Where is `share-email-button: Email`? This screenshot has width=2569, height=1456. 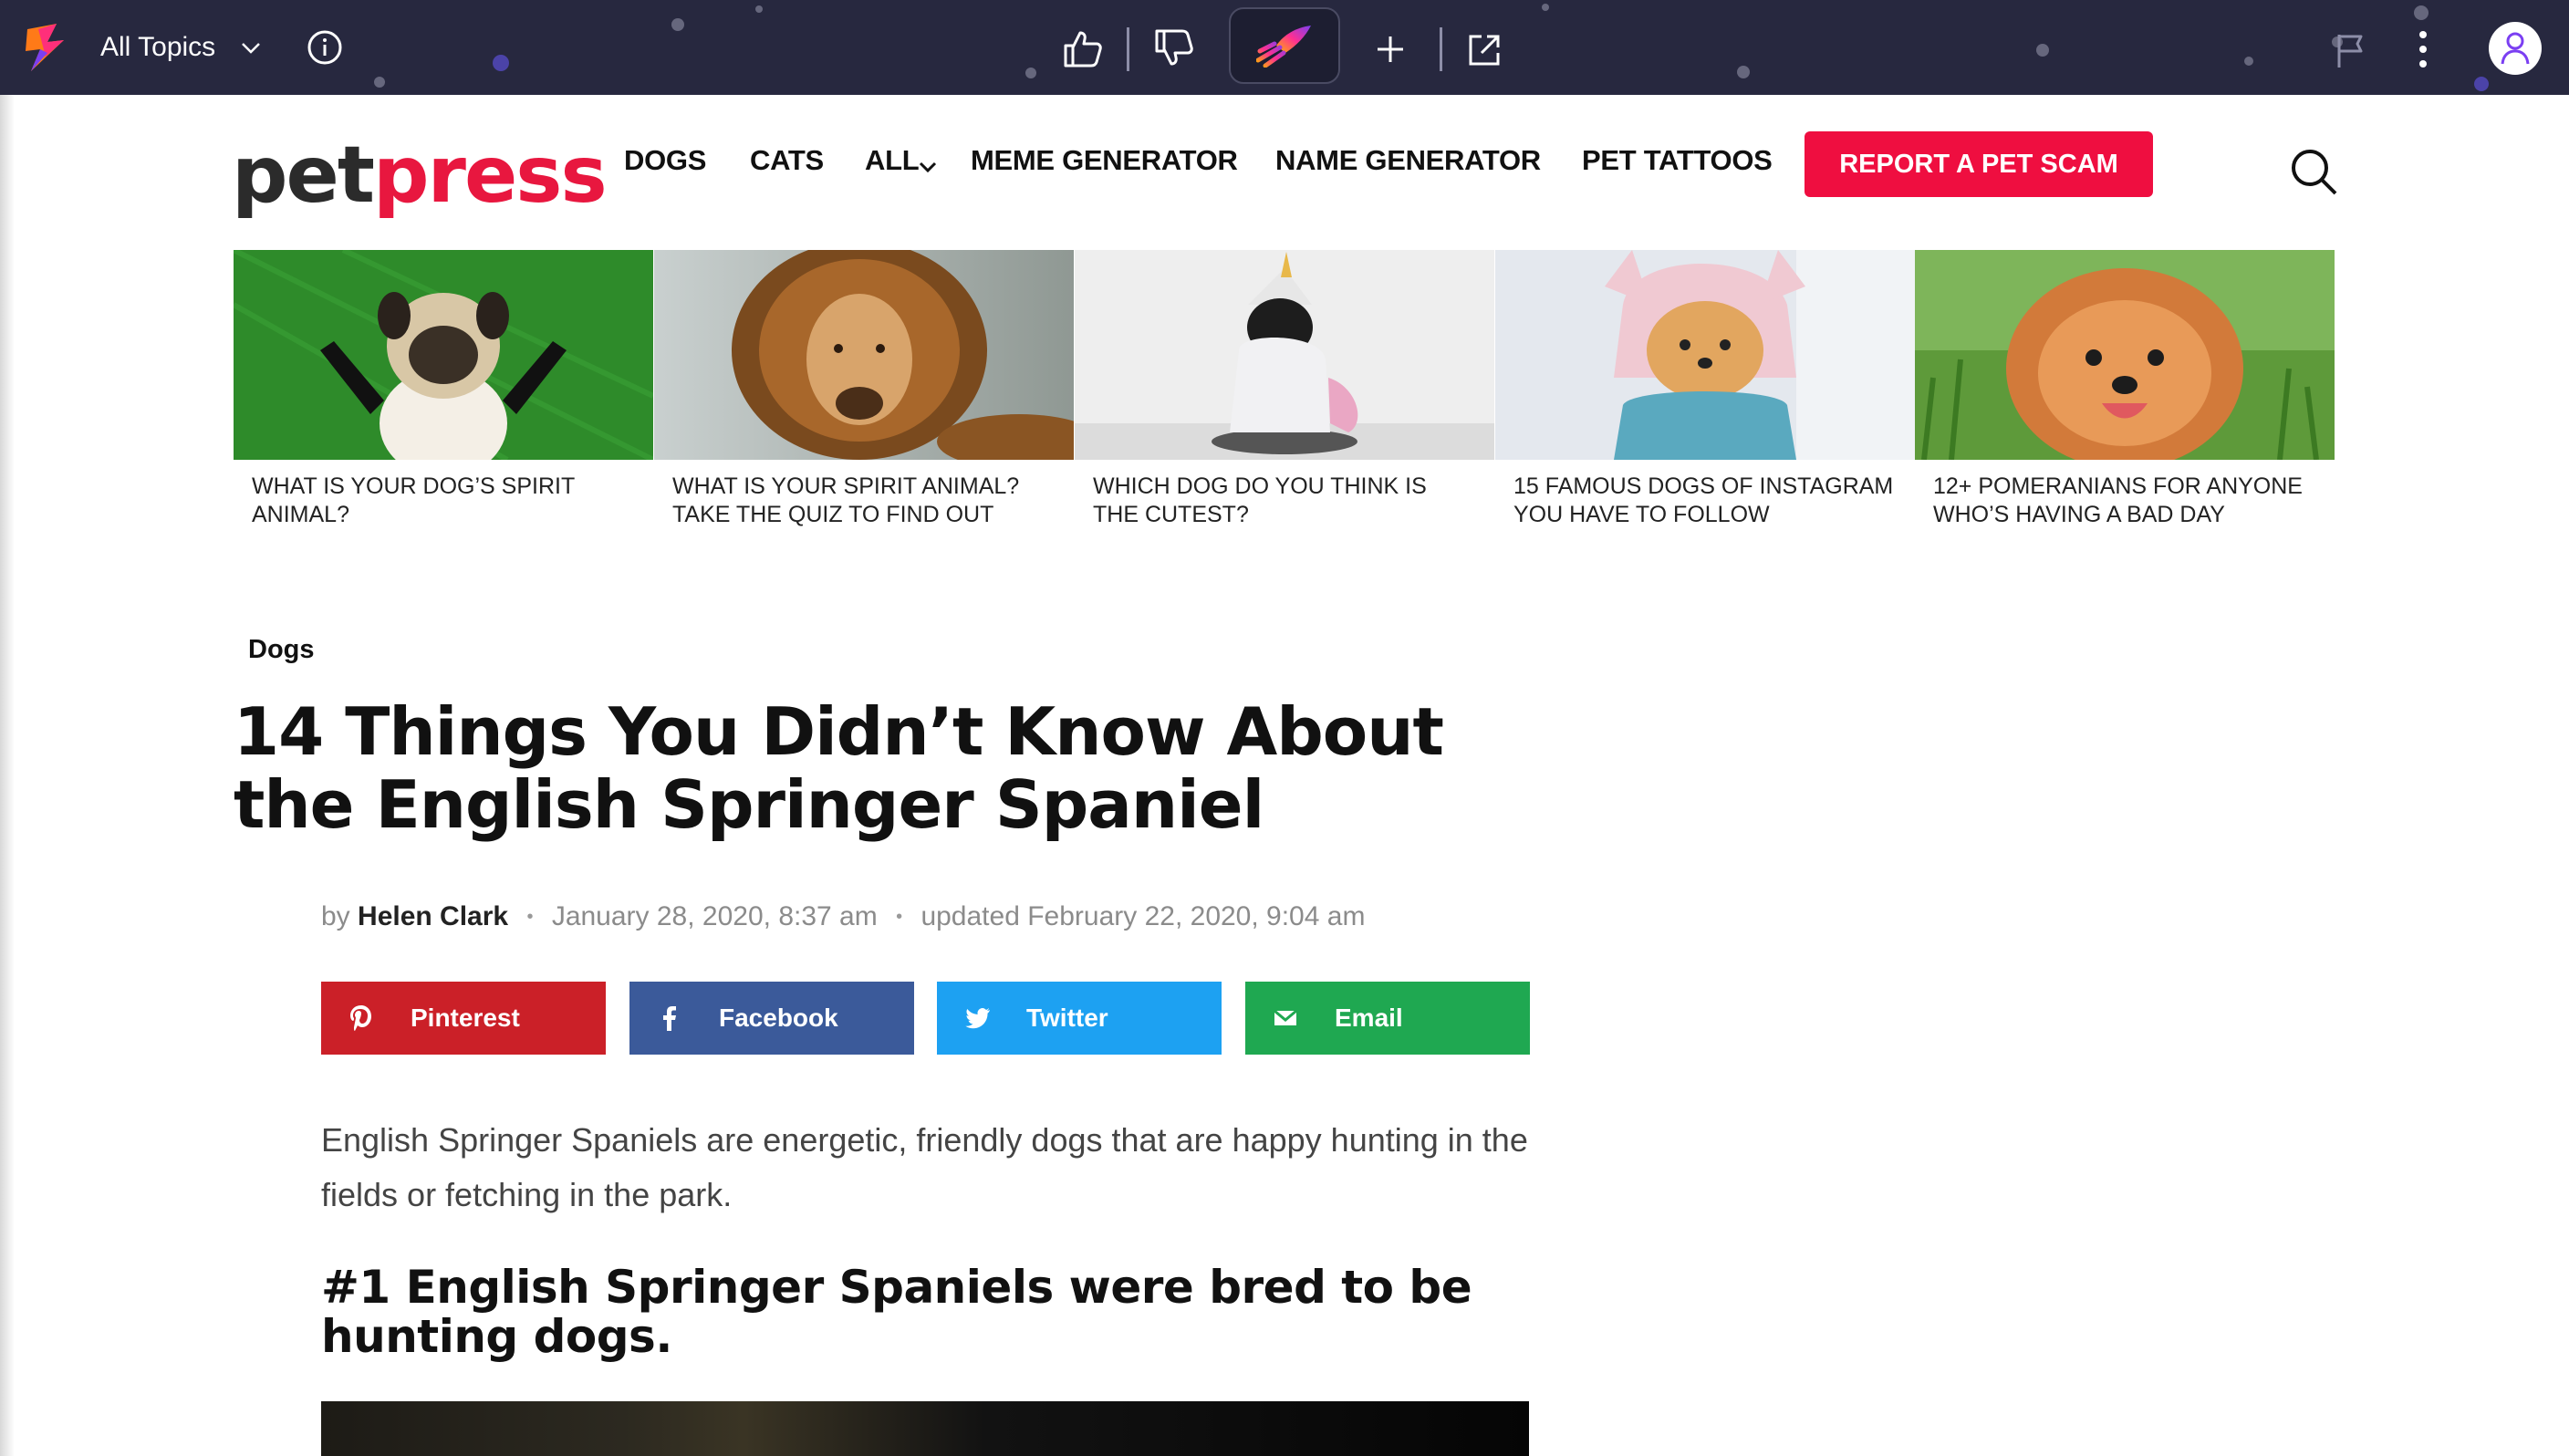
share-email-button: Email is located at coordinates (1387, 1018).